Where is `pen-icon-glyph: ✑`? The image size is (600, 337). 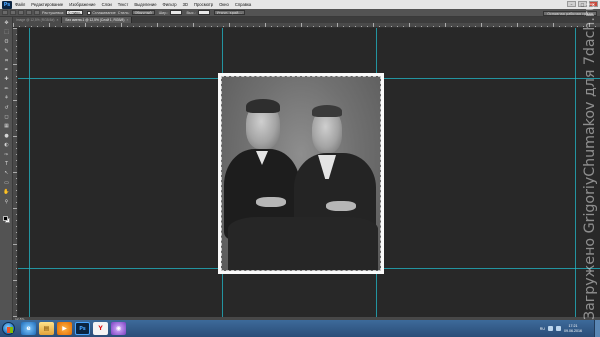 pen-icon-glyph: ✑ is located at coordinates (6, 154).